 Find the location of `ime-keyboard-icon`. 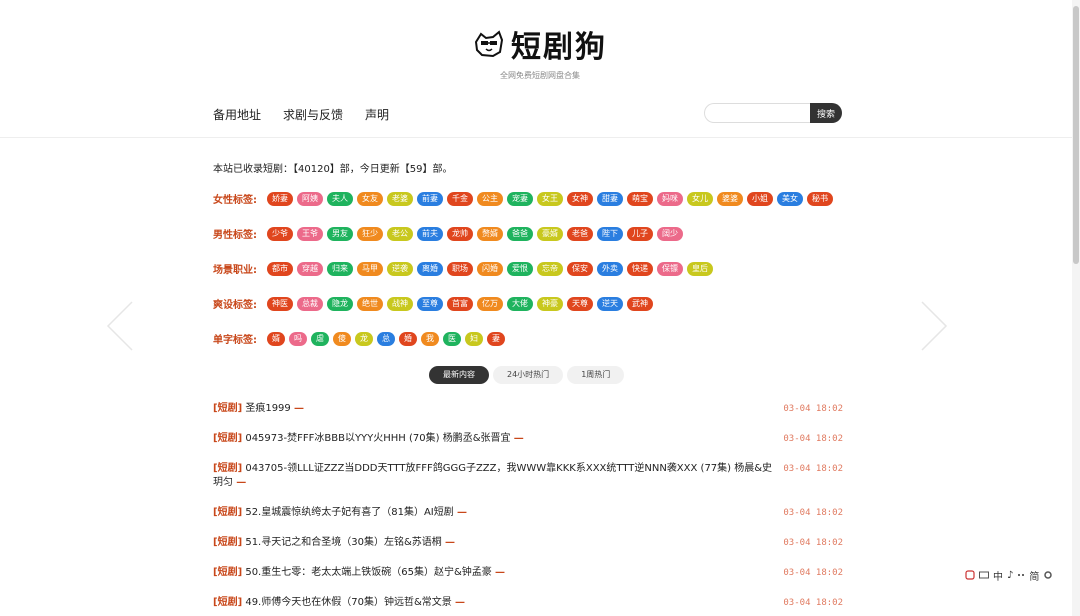

ime-keyboard-icon is located at coordinates (984, 575).